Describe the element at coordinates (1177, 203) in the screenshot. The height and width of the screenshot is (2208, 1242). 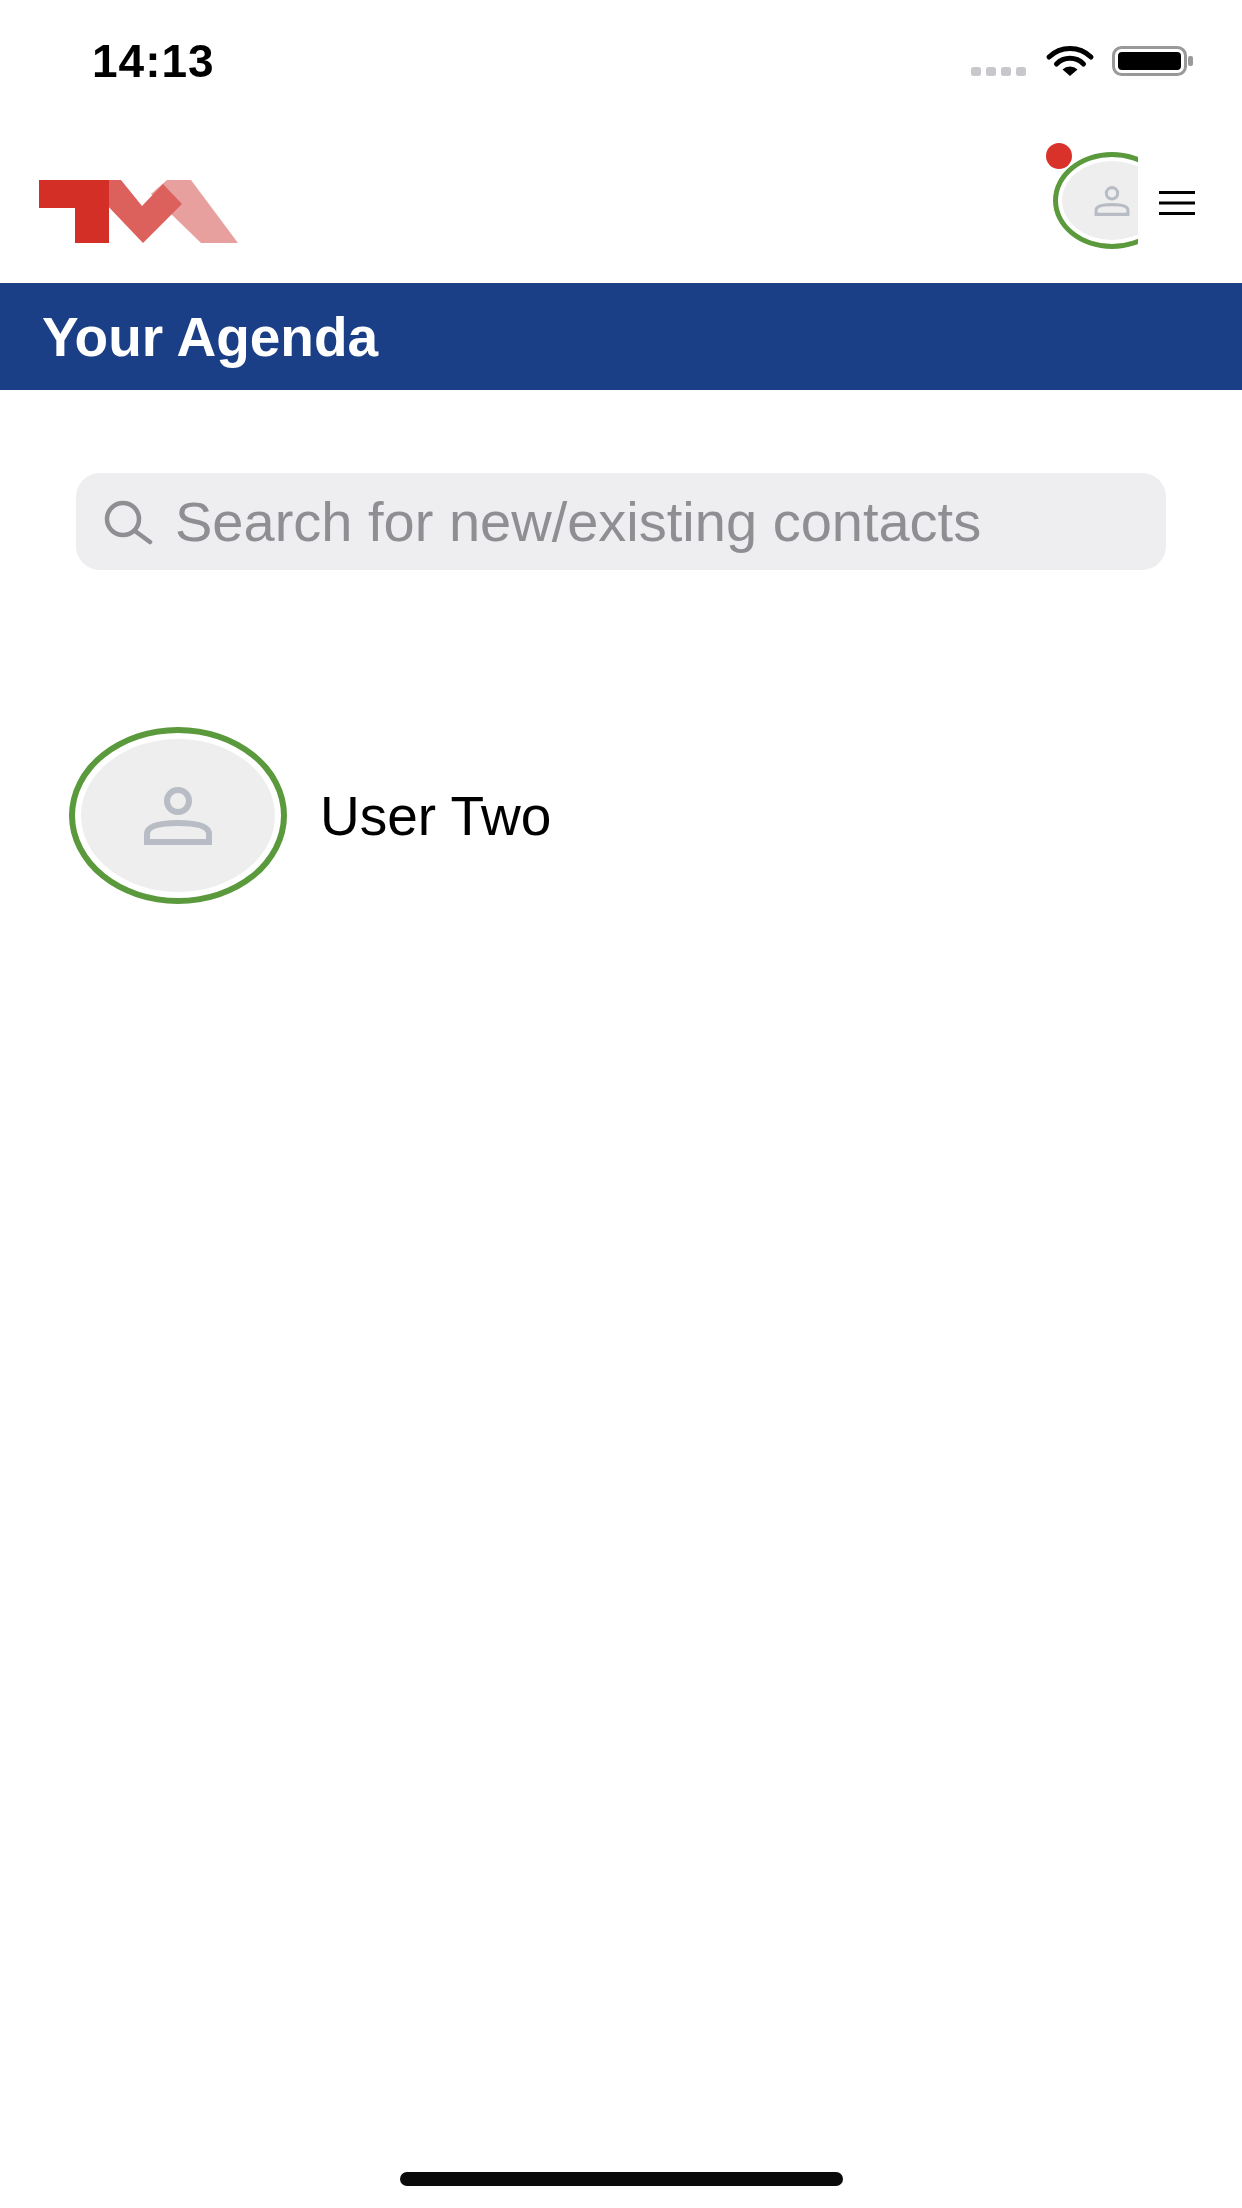
I see `menu-icon` at that location.